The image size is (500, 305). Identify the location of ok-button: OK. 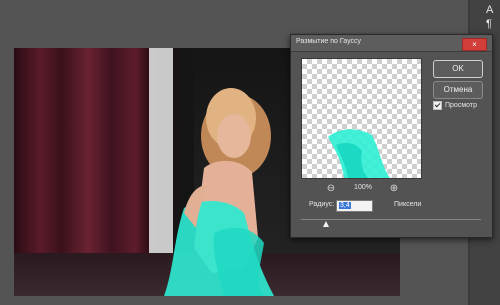
(458, 69).